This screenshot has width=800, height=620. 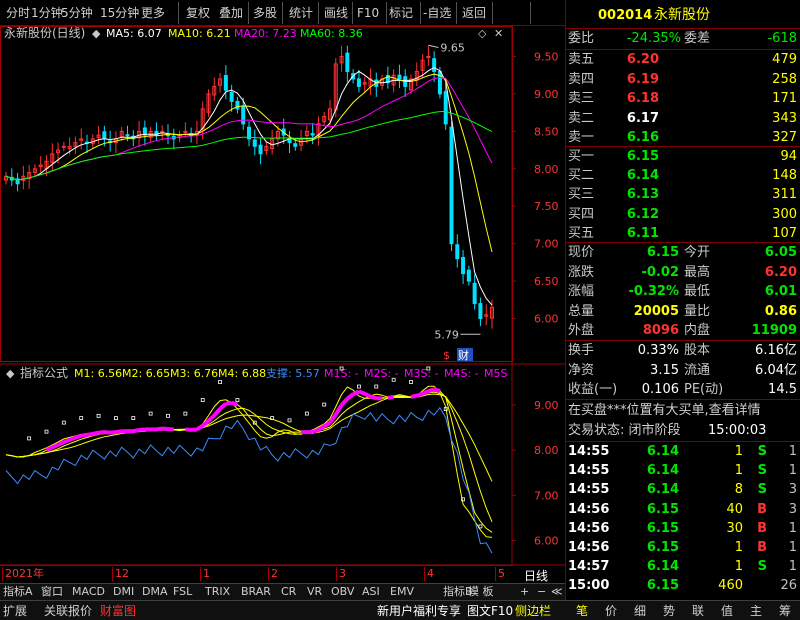 What do you see at coordinates (341, 574) in the screenshot?
I see `x-axis-label: 3` at bounding box center [341, 574].